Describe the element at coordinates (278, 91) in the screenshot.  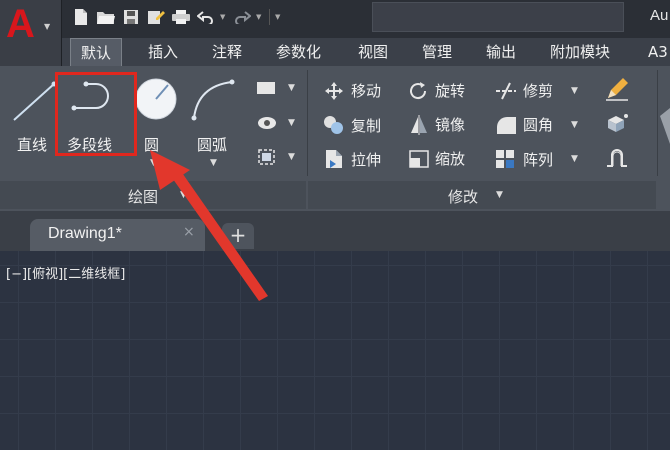
I see `rectangle-tool: ▼` at that location.